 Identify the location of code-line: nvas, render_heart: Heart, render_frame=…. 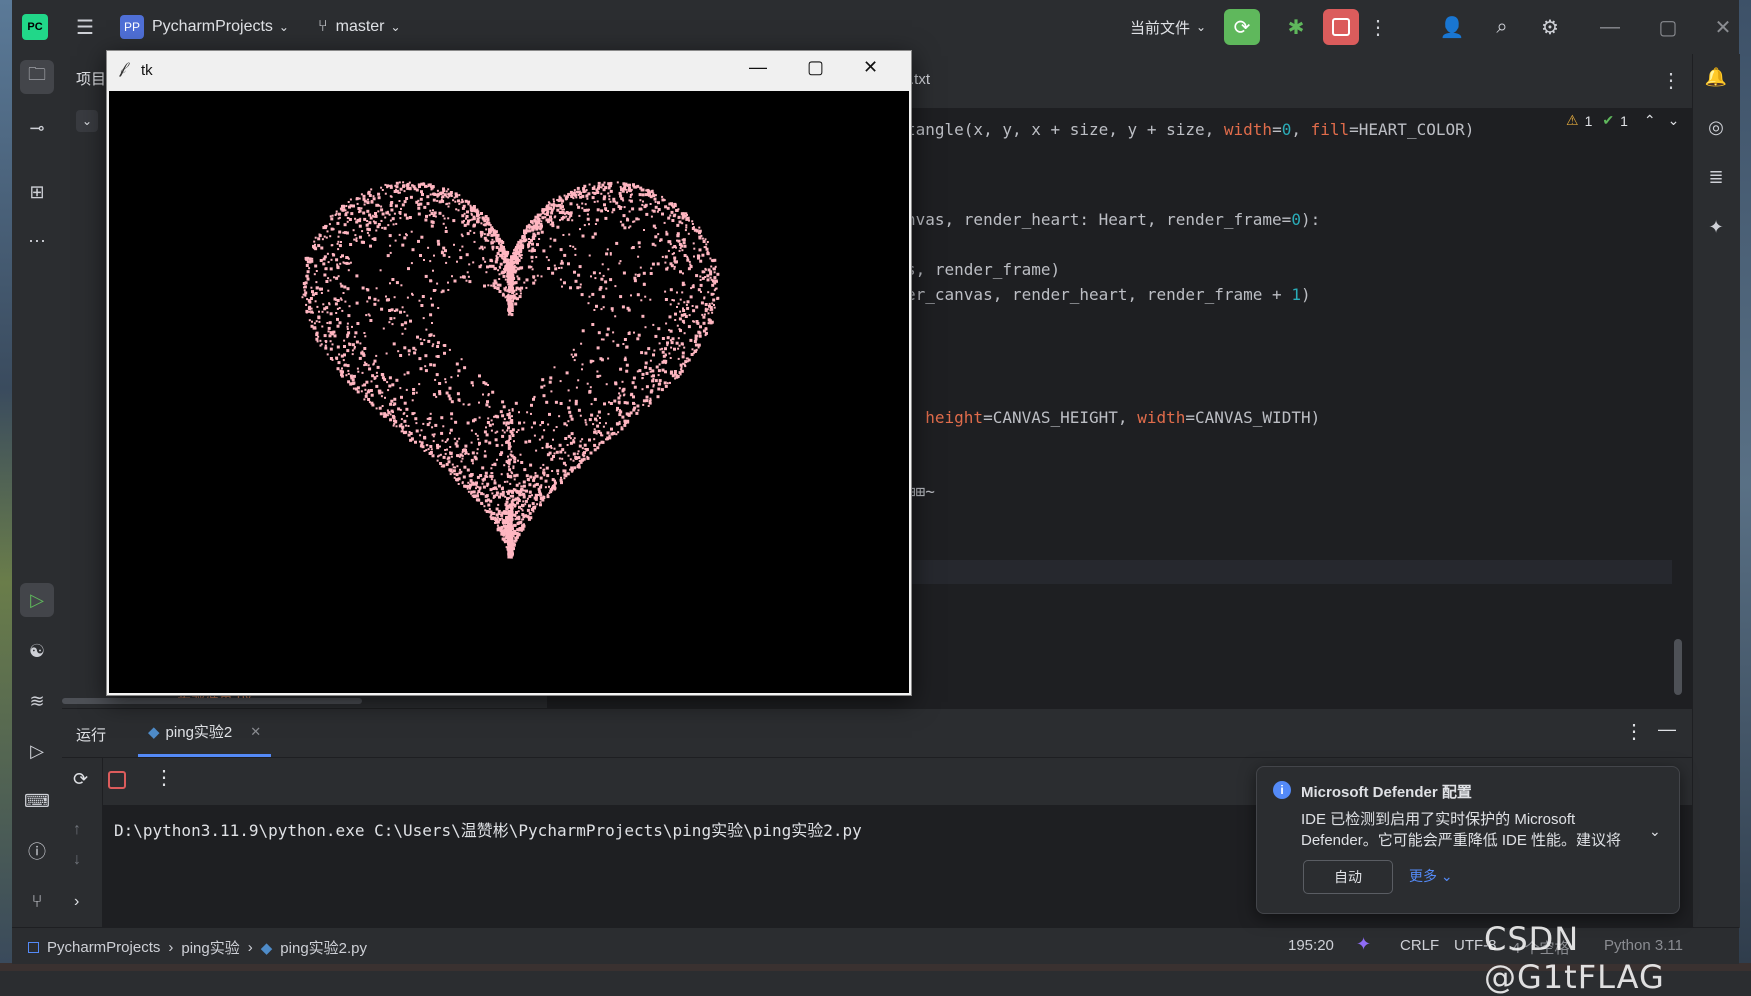
(1113, 219).